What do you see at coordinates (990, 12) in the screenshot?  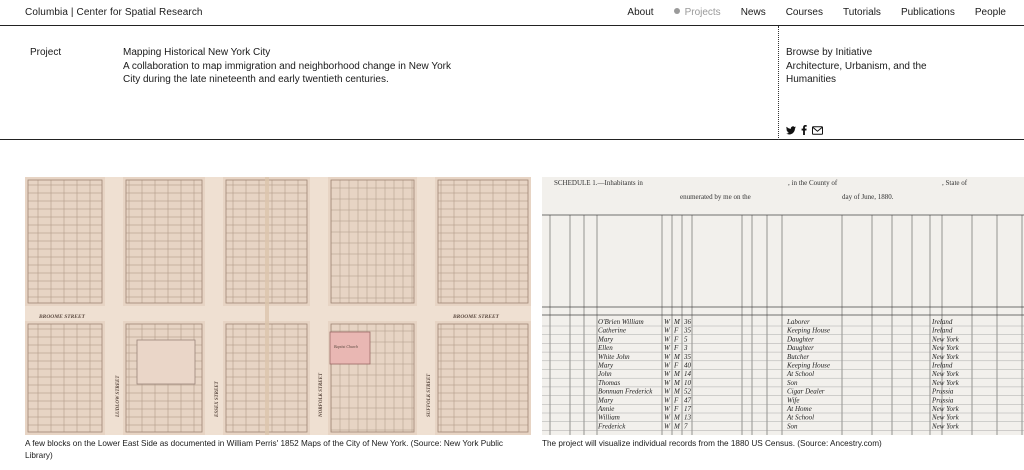 I see `nav-people: People` at bounding box center [990, 12].